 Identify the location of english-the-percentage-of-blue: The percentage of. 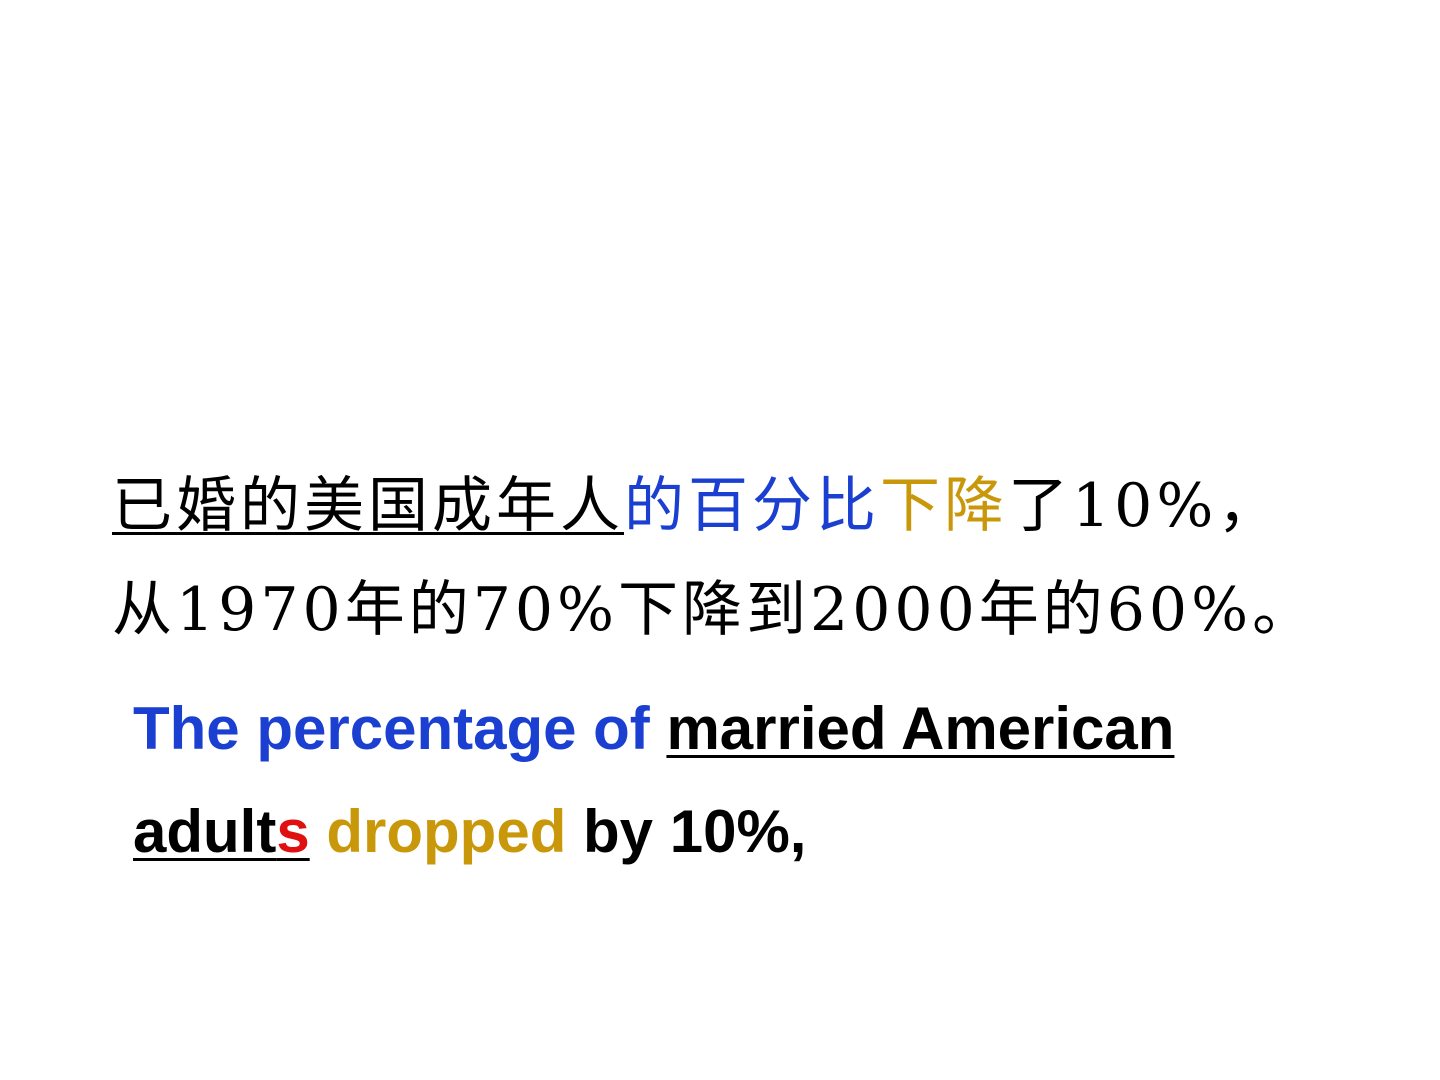
(400, 728).